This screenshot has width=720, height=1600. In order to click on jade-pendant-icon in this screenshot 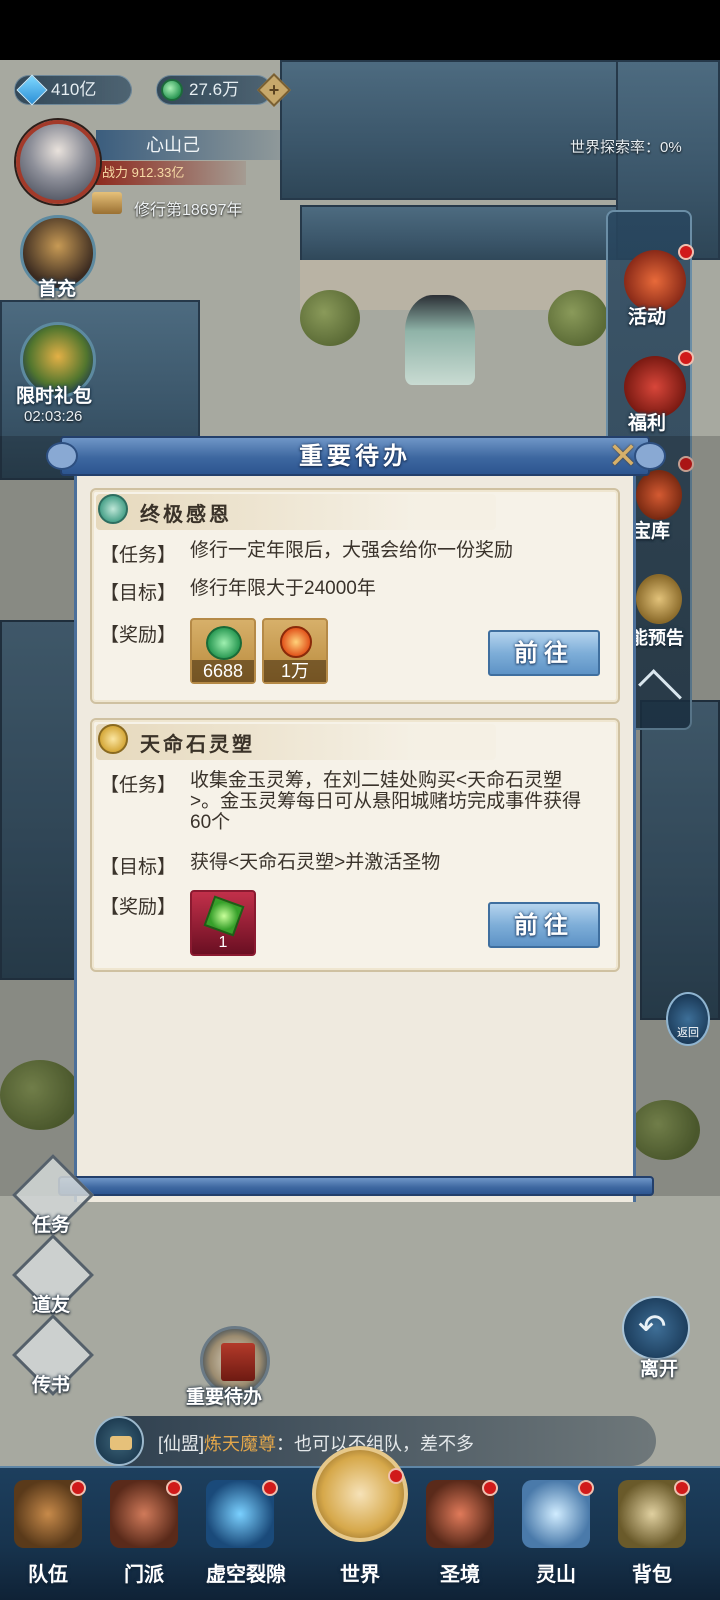, I will do `click(224, 643)`.